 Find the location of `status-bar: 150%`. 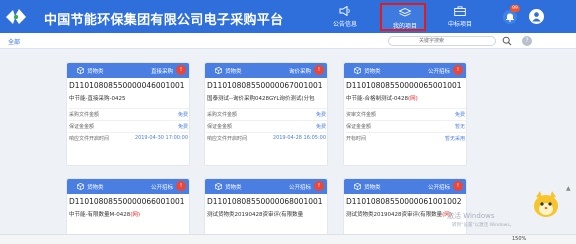

status-bar: 150% is located at coordinates (288, 239).